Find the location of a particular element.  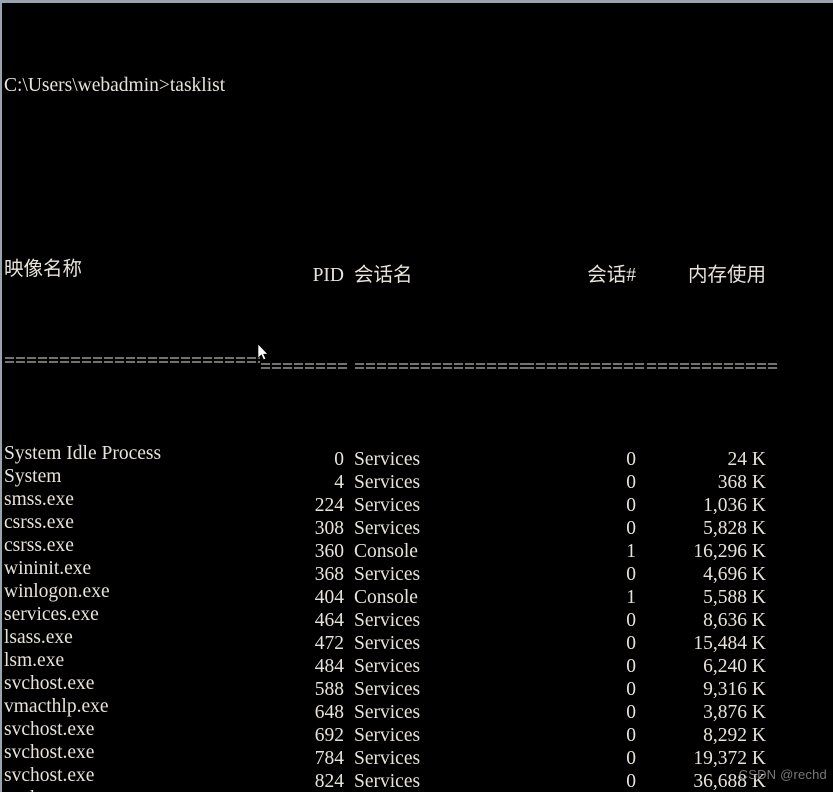

watermark-text: CSDN @rechd is located at coordinates (782, 774).